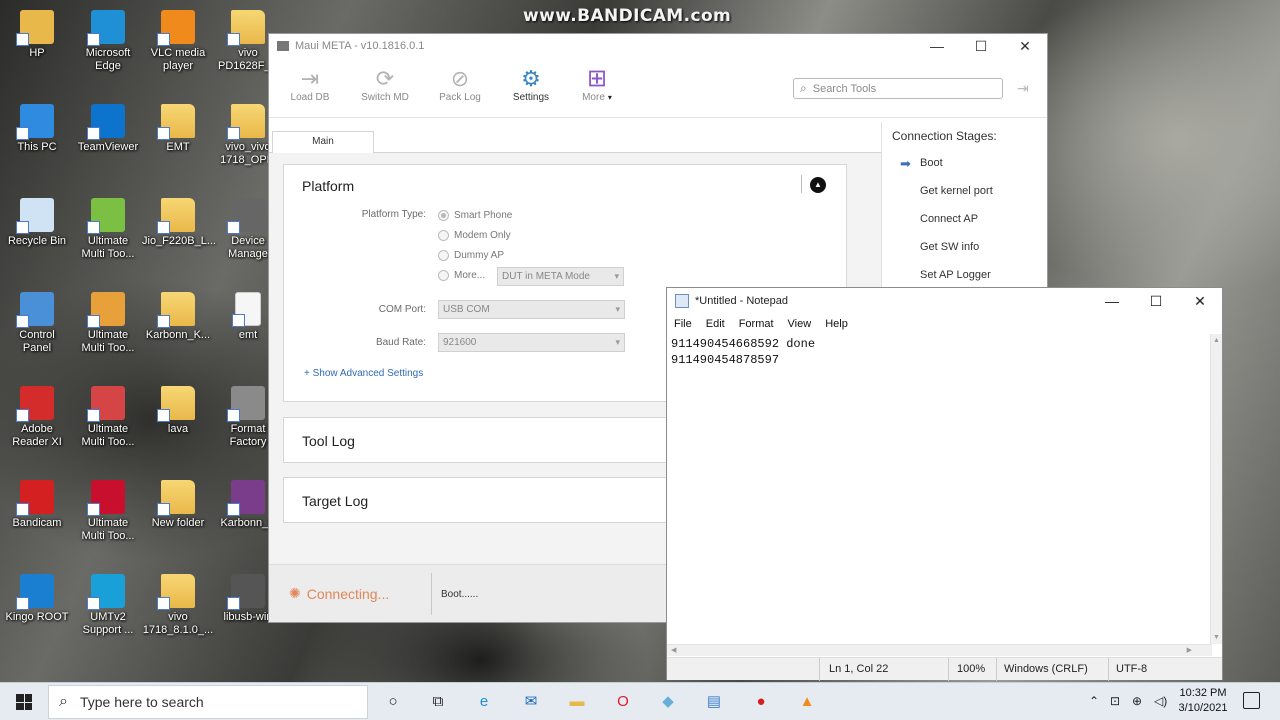  What do you see at coordinates (1216, 489) in the screenshot?
I see `vertical-scrollbar: ▲ ▼` at bounding box center [1216, 489].